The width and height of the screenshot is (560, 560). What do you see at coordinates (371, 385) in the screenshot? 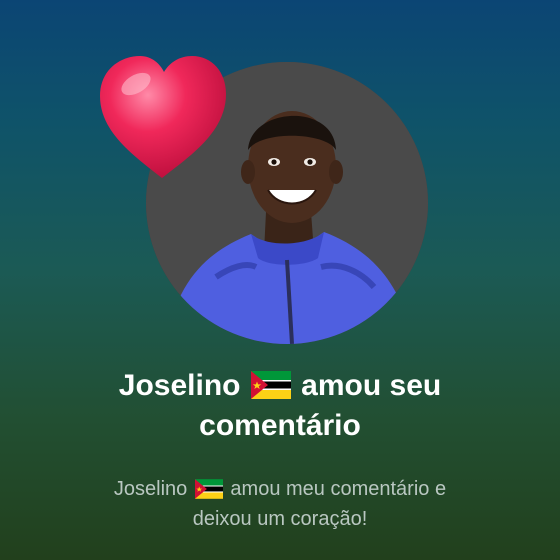
I see `headline-action: amou seu` at bounding box center [371, 385].